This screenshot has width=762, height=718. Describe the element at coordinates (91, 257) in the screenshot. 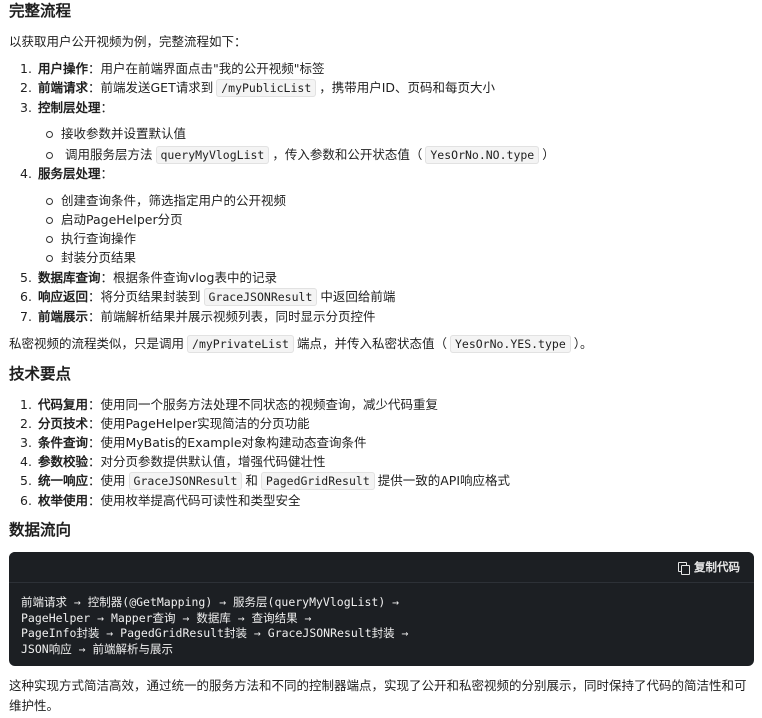

I see `list-item: 封装分页结果` at that location.